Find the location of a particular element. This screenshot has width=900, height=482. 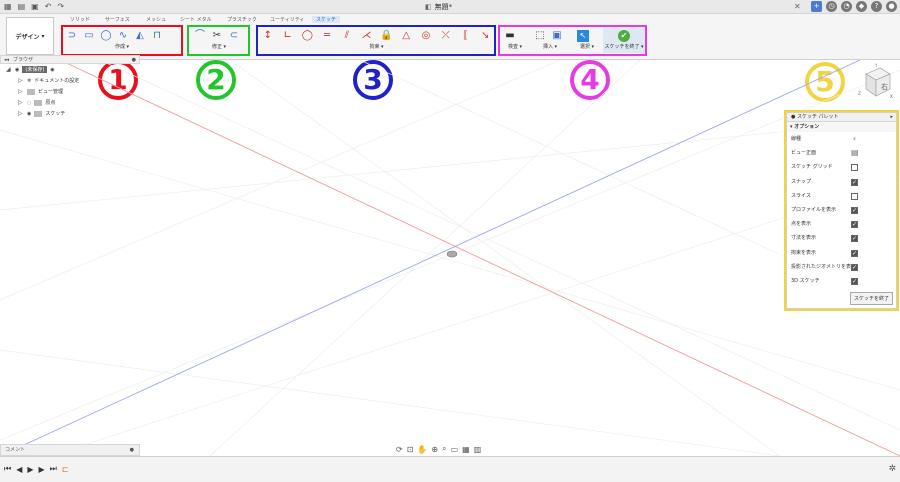

grid-menu-icon: ▦ is located at coordinates (8, 6).